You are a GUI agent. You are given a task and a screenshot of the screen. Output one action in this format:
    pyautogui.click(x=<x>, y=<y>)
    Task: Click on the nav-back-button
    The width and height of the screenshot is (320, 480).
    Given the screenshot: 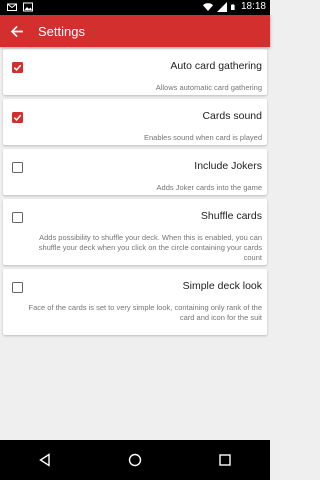 What is the action you would take?
    pyautogui.click(x=45, y=460)
    